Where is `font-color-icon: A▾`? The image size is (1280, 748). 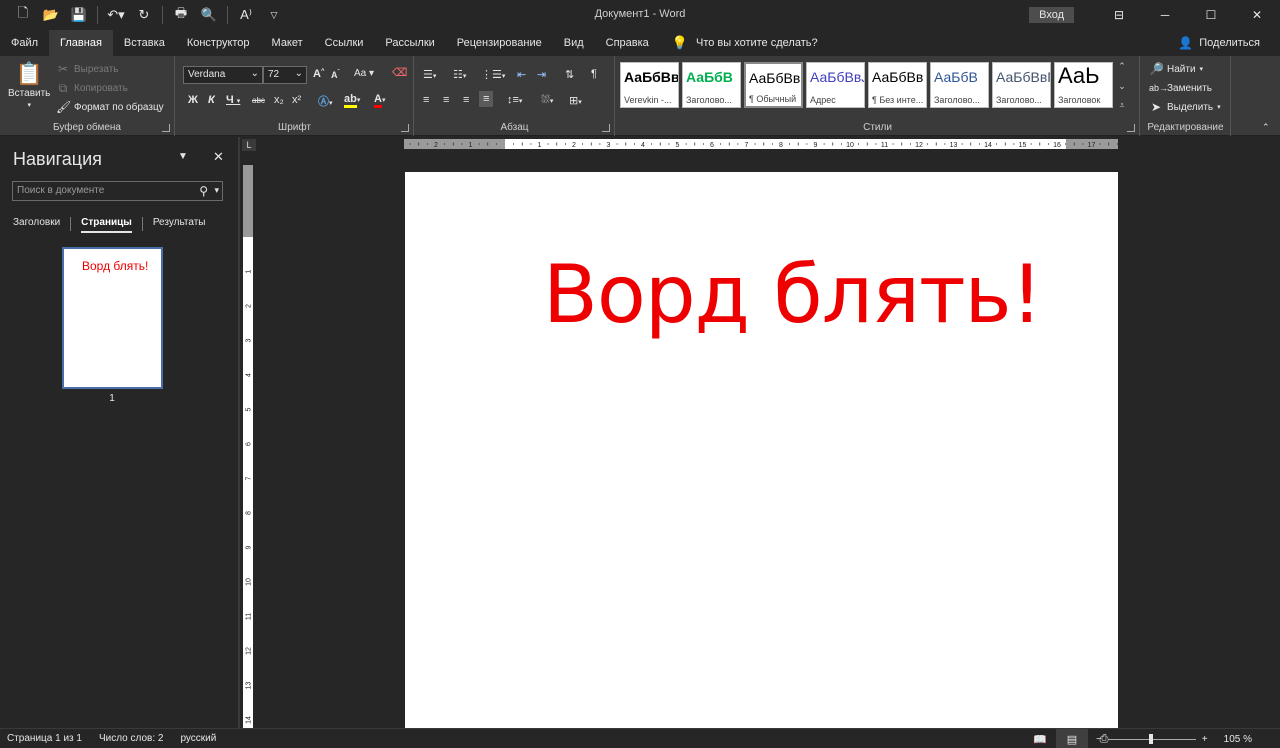
font-color-icon: A▾ is located at coordinates (379, 100).